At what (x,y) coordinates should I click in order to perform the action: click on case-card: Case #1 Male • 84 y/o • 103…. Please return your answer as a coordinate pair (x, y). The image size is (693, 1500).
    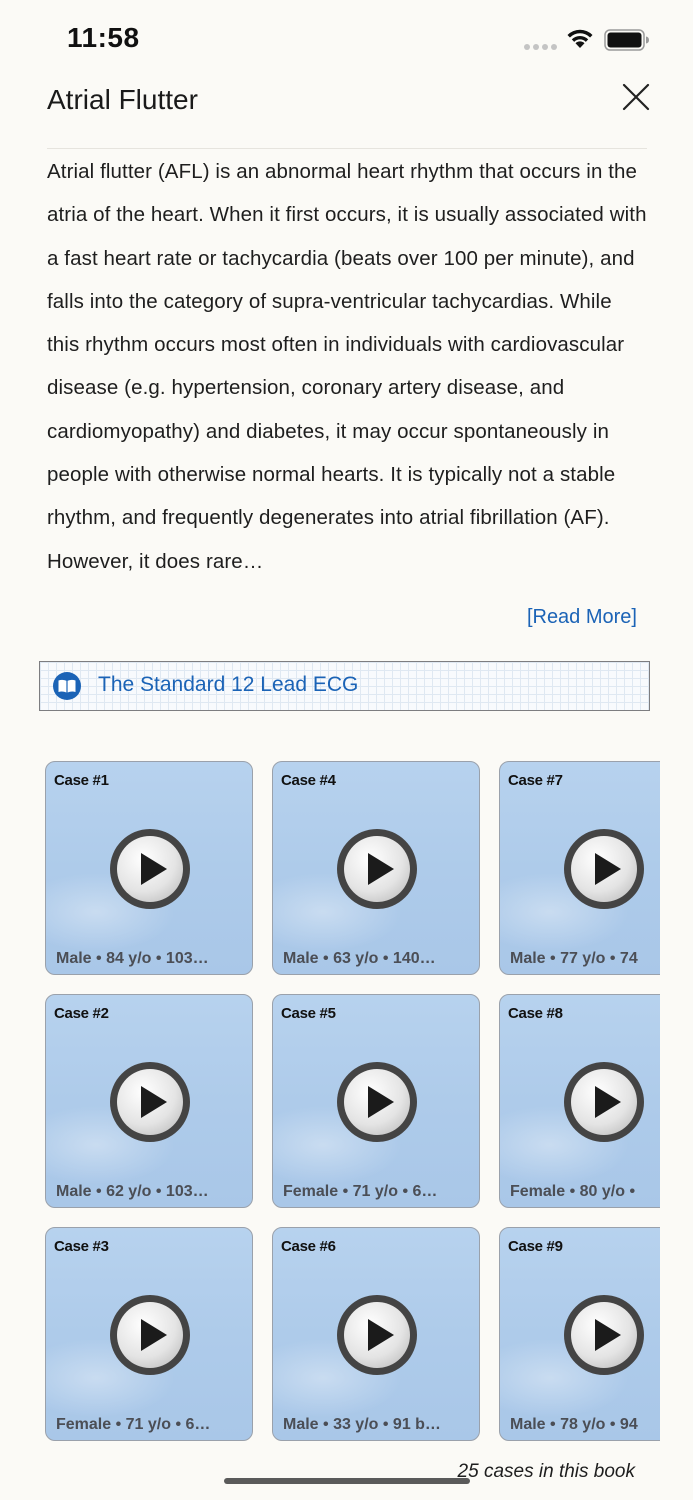
    Looking at the image, I should click on (149, 868).